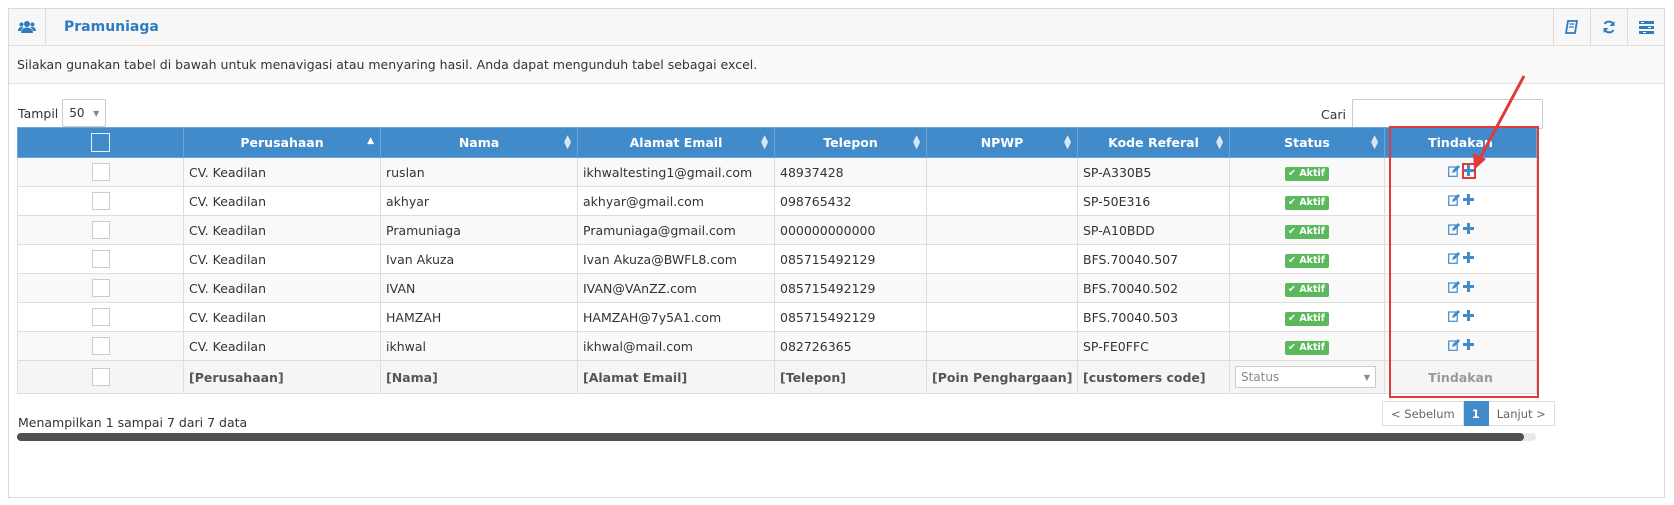 This screenshot has height=505, width=1674. Describe the element at coordinates (676, 377) in the screenshot. I see `filter-email: [Alamat Email]` at that location.